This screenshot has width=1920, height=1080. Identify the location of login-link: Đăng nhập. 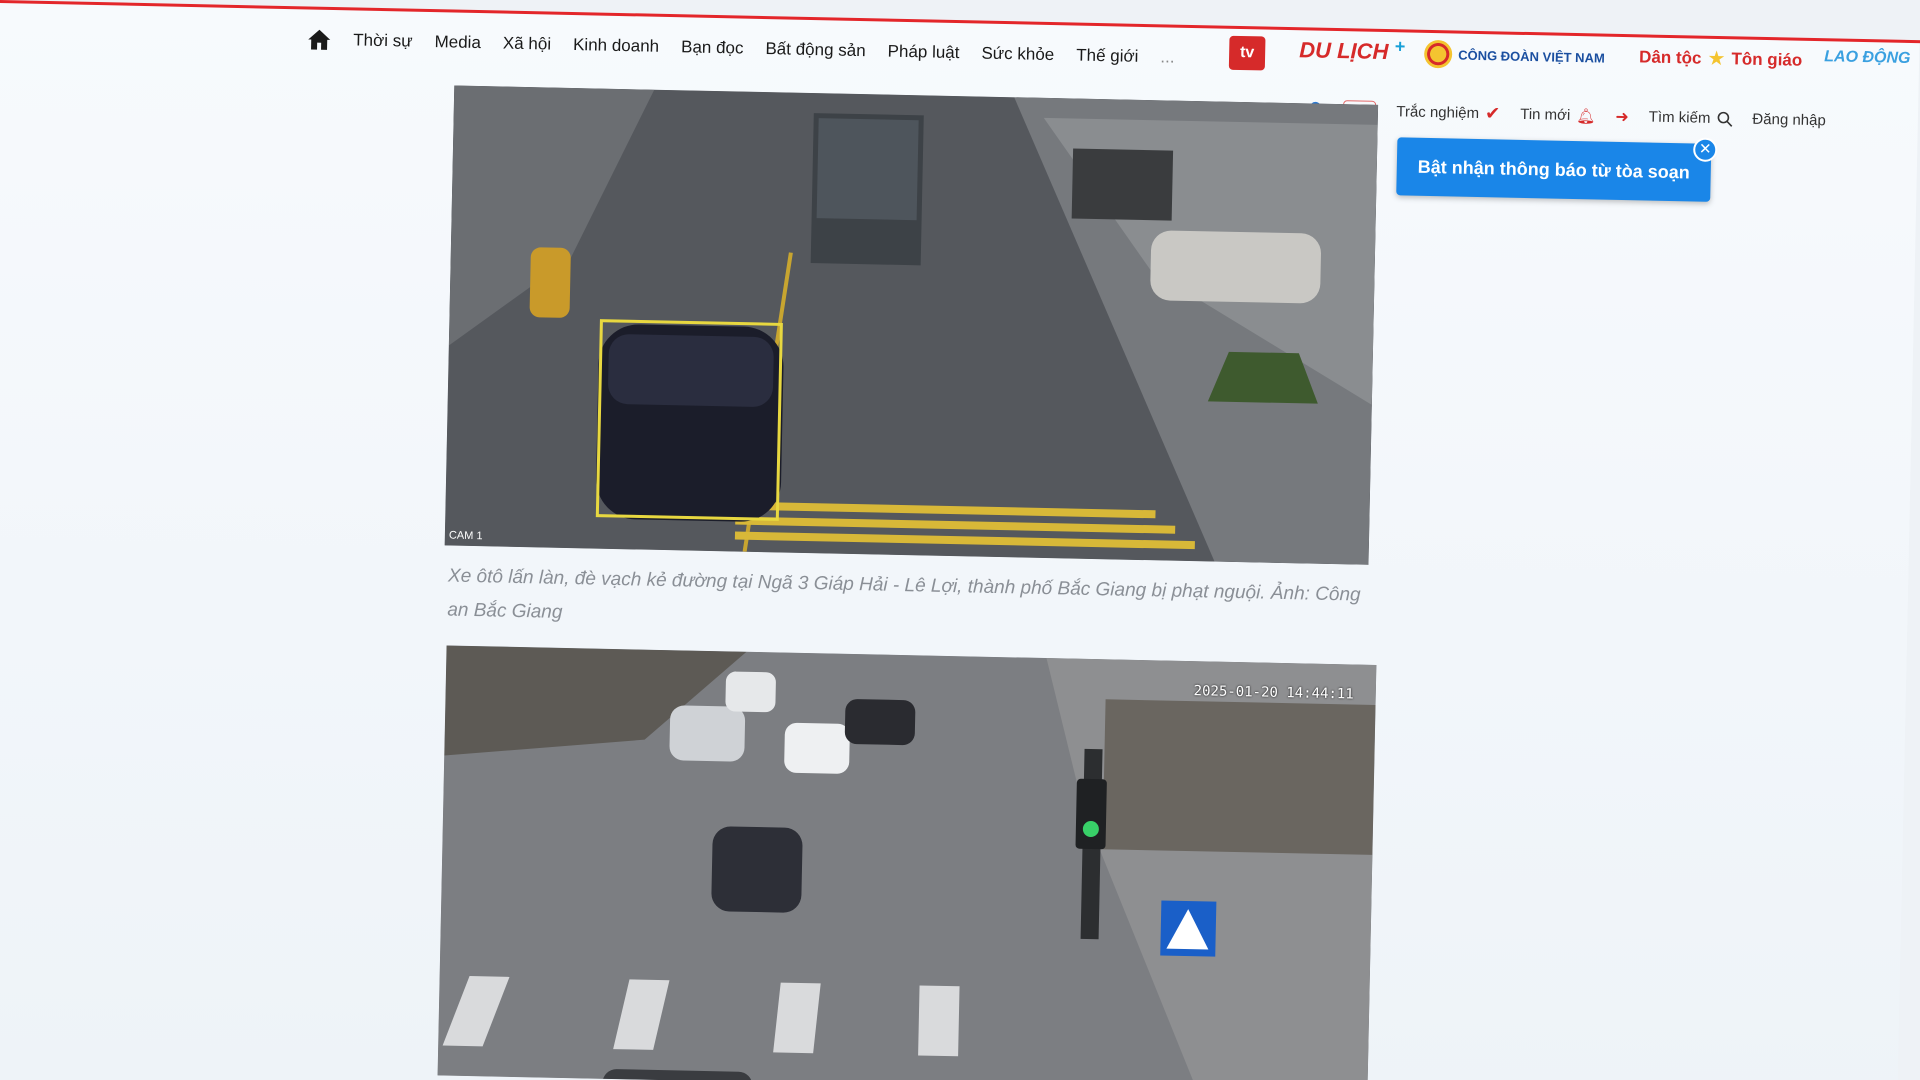
(1789, 120).